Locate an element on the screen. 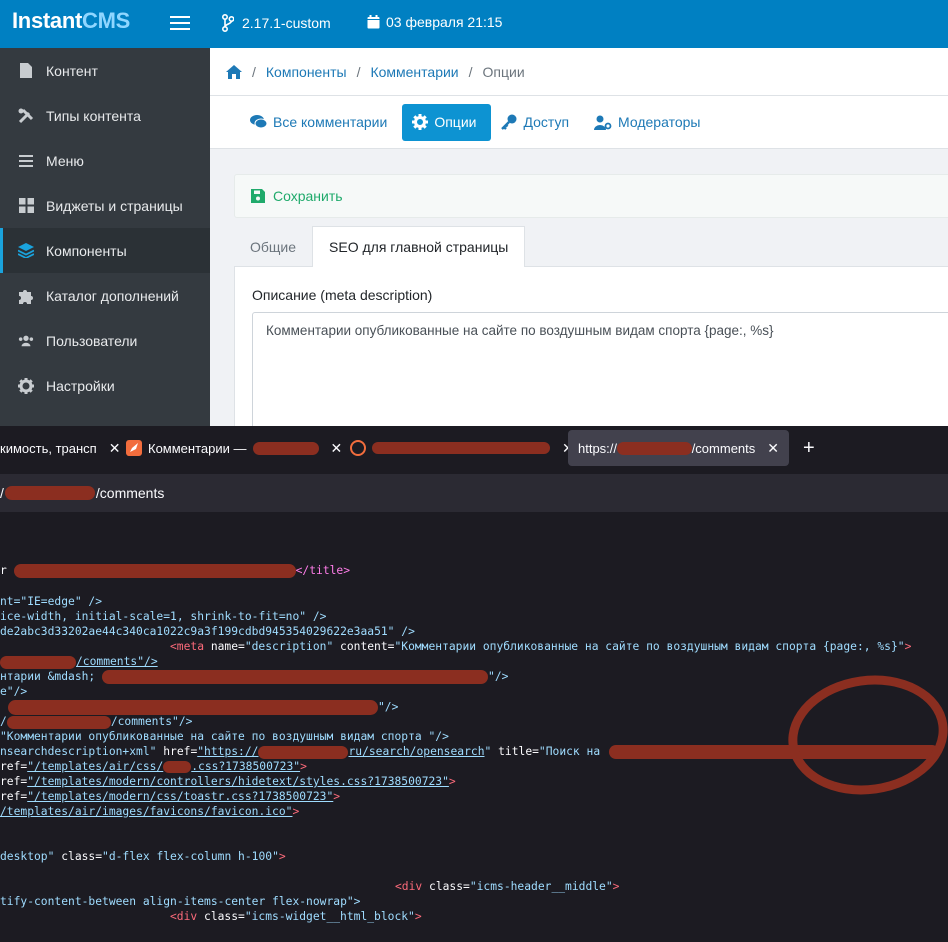 The width and height of the screenshot is (948, 942). options-tabs: Общие SEO для главной страницы is located at coordinates (591, 247).